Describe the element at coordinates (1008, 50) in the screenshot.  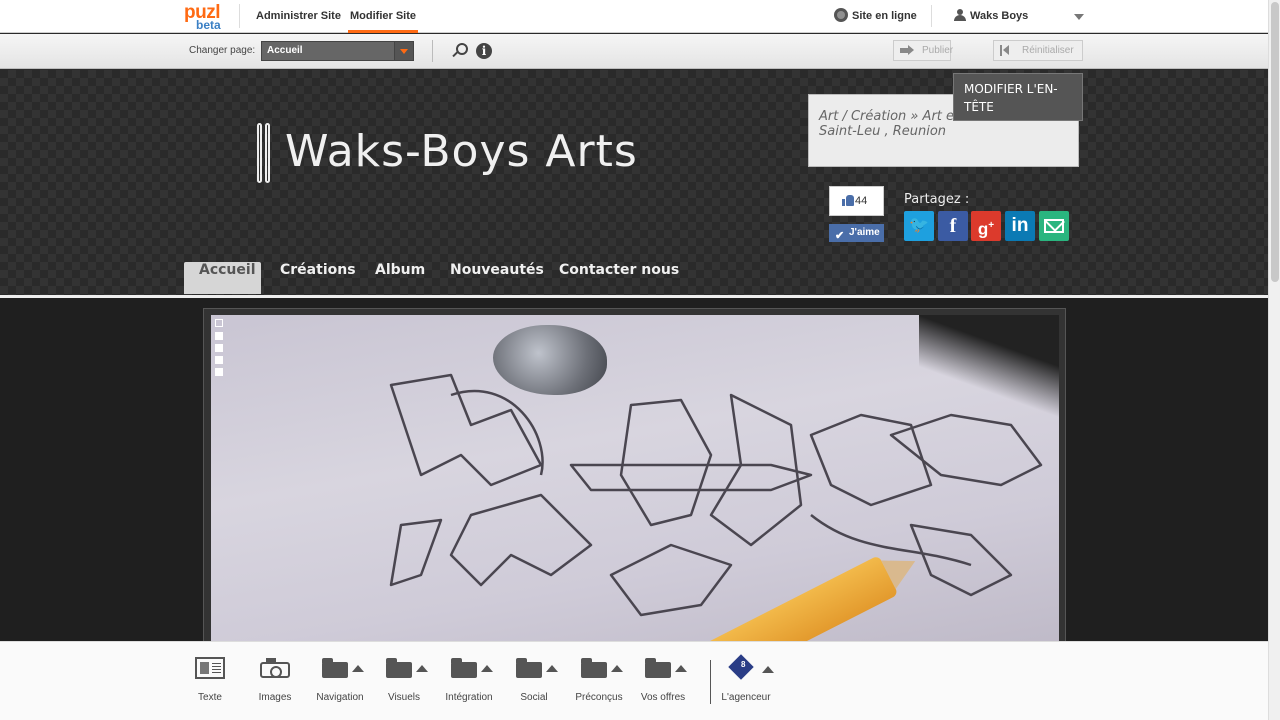
I see `reset-icon` at that location.